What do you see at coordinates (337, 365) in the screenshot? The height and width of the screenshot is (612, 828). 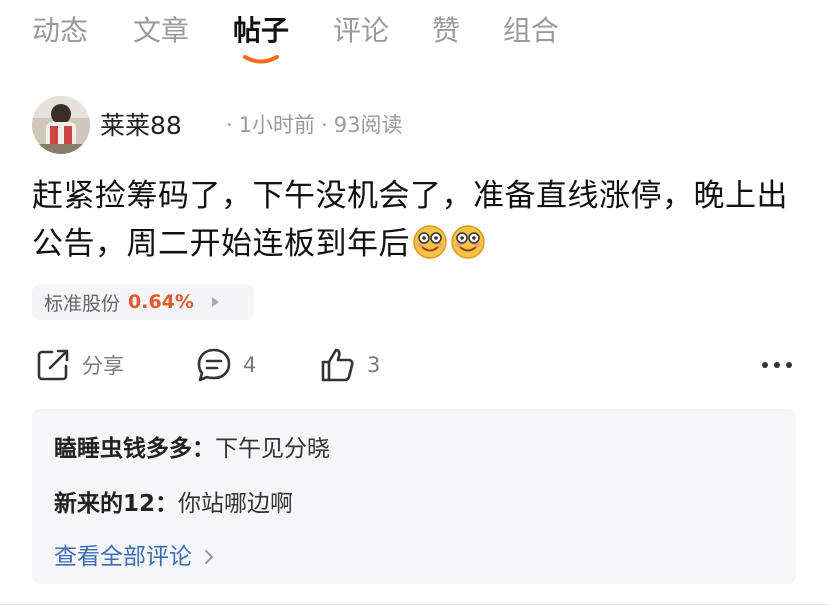 I see `thumbs-up-icon` at bounding box center [337, 365].